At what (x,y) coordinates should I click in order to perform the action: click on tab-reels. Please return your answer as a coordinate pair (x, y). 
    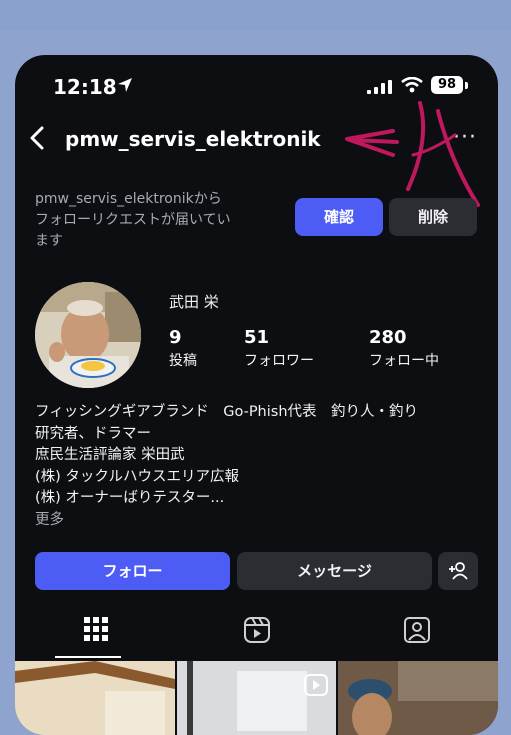
    Looking at the image, I should click on (257, 633).